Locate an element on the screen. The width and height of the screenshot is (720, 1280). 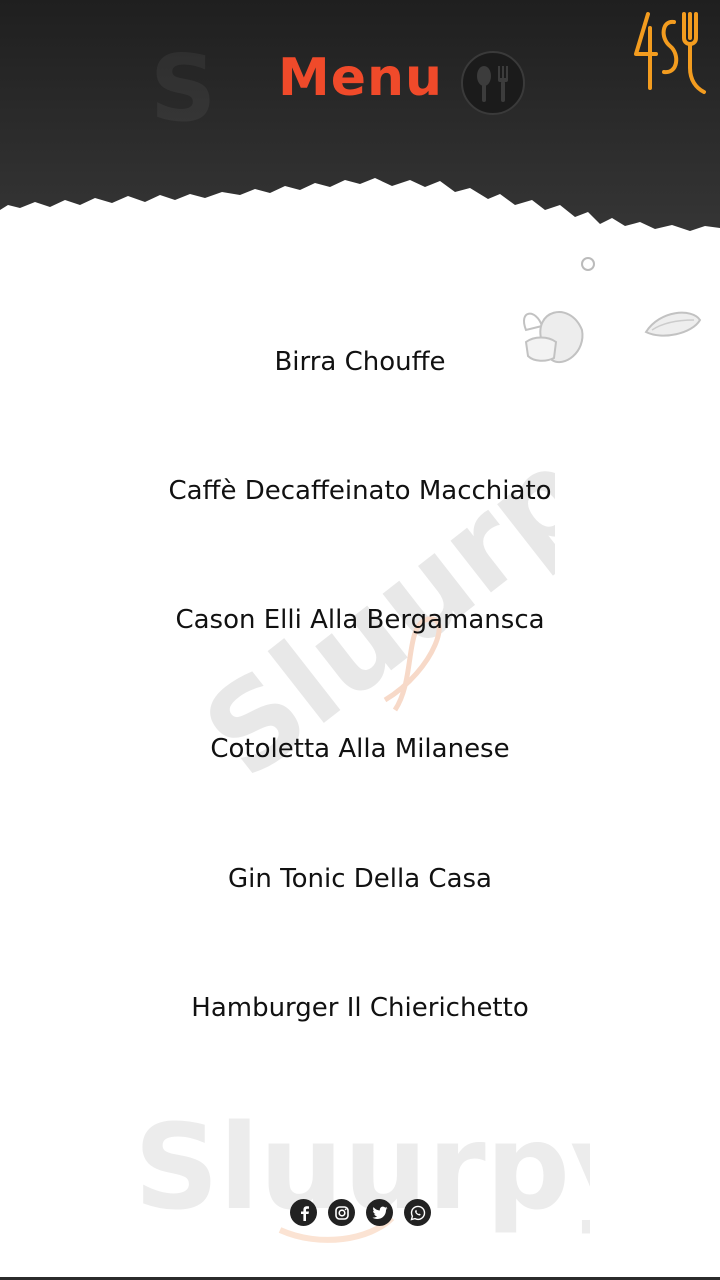
facebook-icon is located at coordinates (303, 1212).